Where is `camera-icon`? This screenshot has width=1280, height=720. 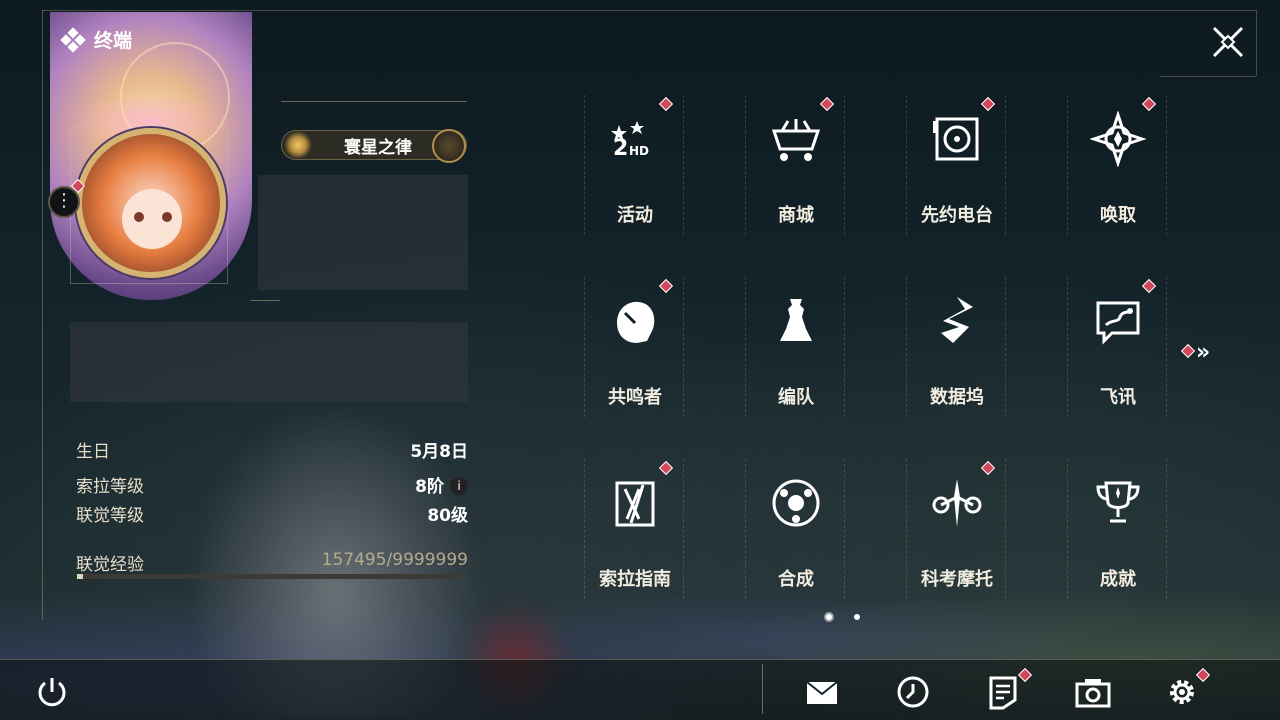 camera-icon is located at coordinates (1093, 692).